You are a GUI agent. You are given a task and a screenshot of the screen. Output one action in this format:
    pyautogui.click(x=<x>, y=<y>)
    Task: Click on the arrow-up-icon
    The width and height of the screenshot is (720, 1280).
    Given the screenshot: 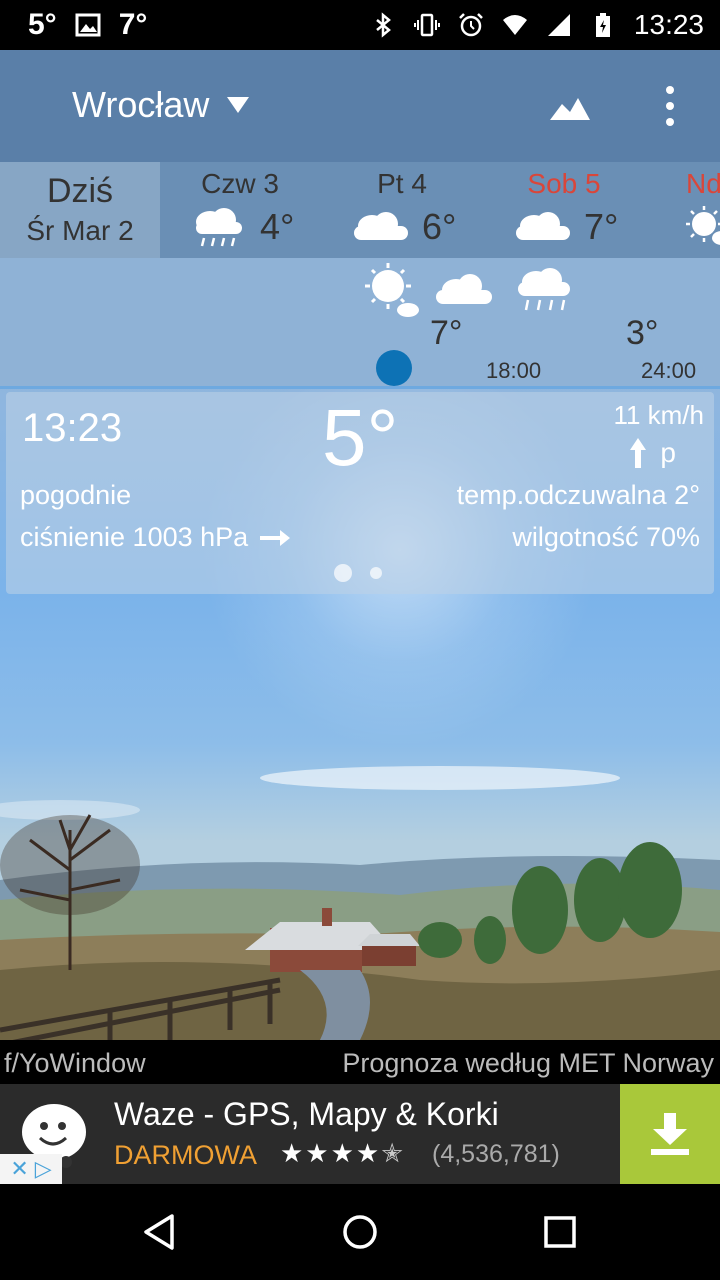 What is the action you would take?
    pyautogui.click(x=638, y=453)
    